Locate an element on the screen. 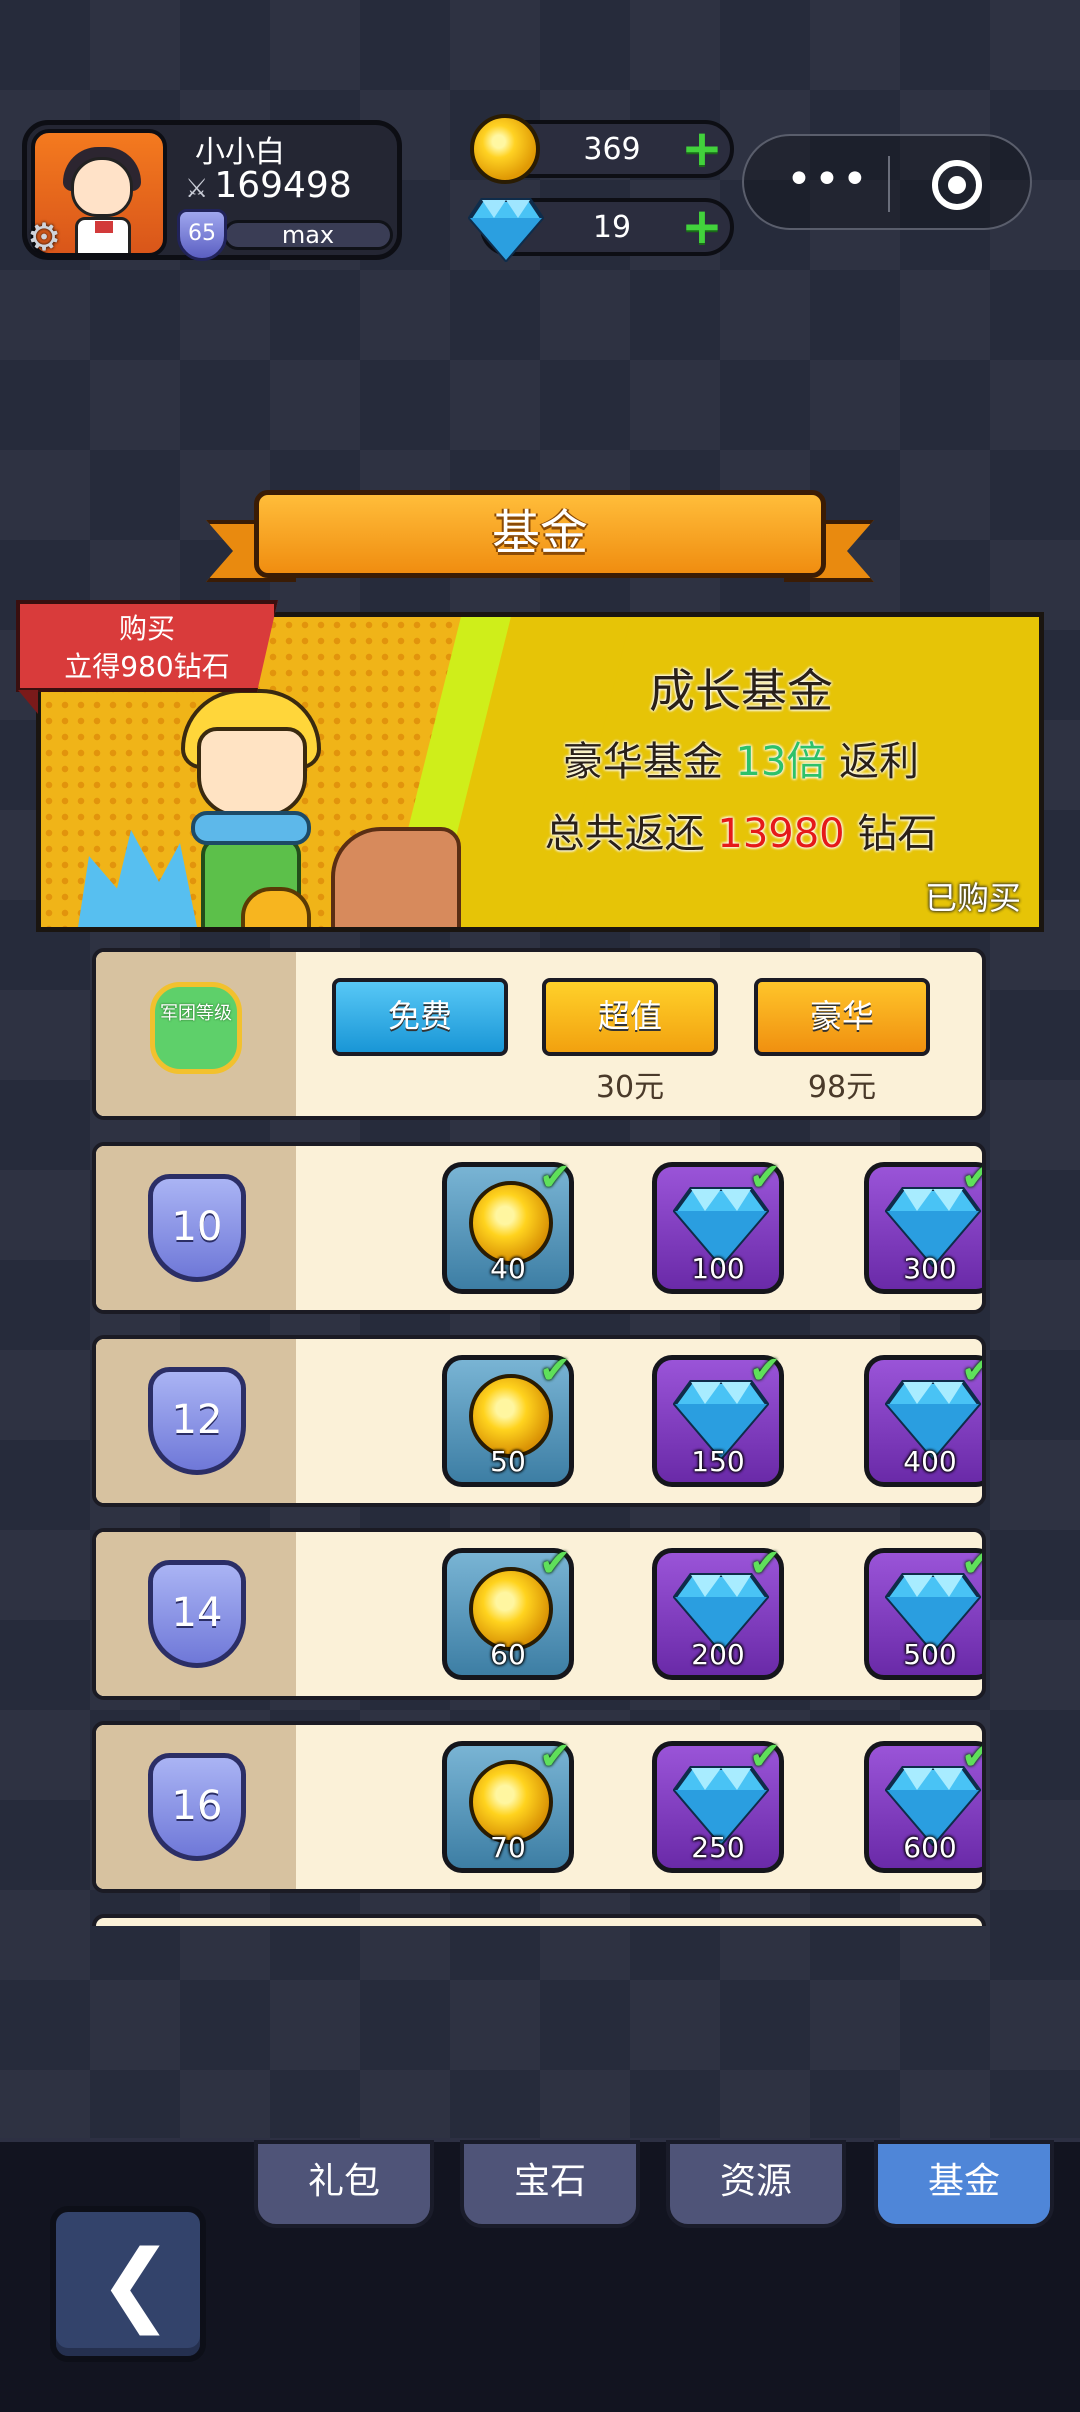  capsule-divider is located at coordinates (889, 184).